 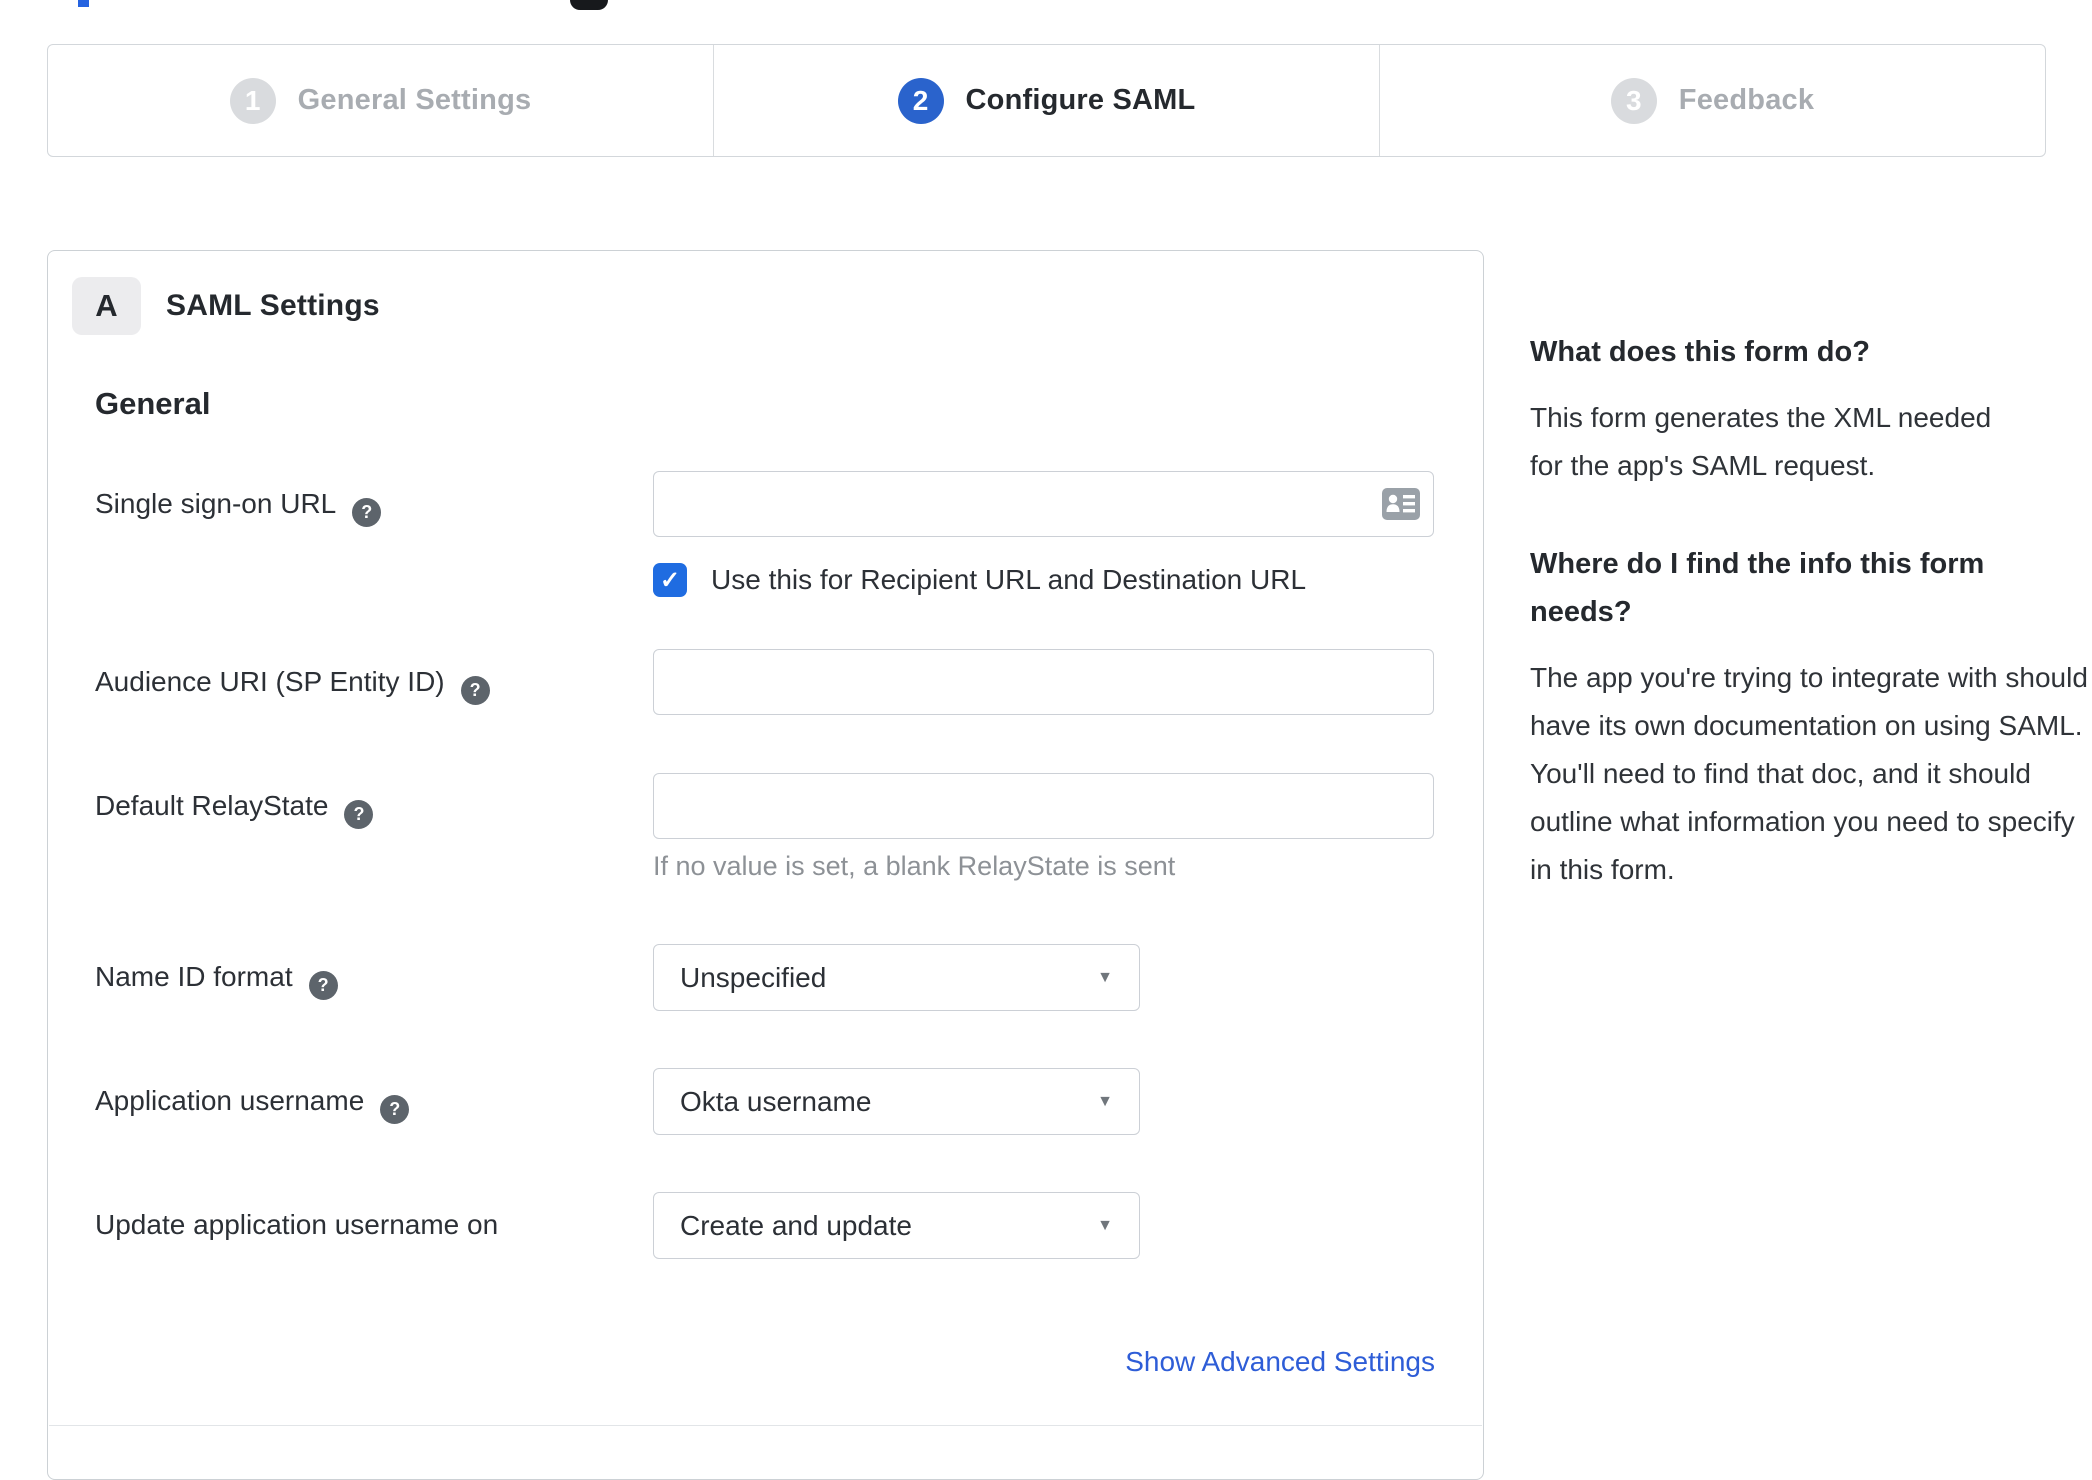 What do you see at coordinates (273, 305) in the screenshot?
I see `panel-title: SAML Settings` at bounding box center [273, 305].